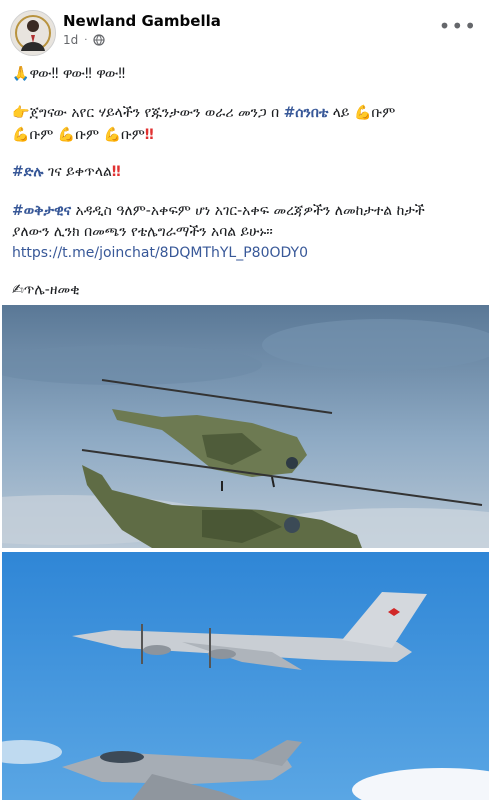 This screenshot has height=800, width=491. I want to click on wow-text: ዋው‼ ዋው‼ ዋው‼, so click(77, 74).